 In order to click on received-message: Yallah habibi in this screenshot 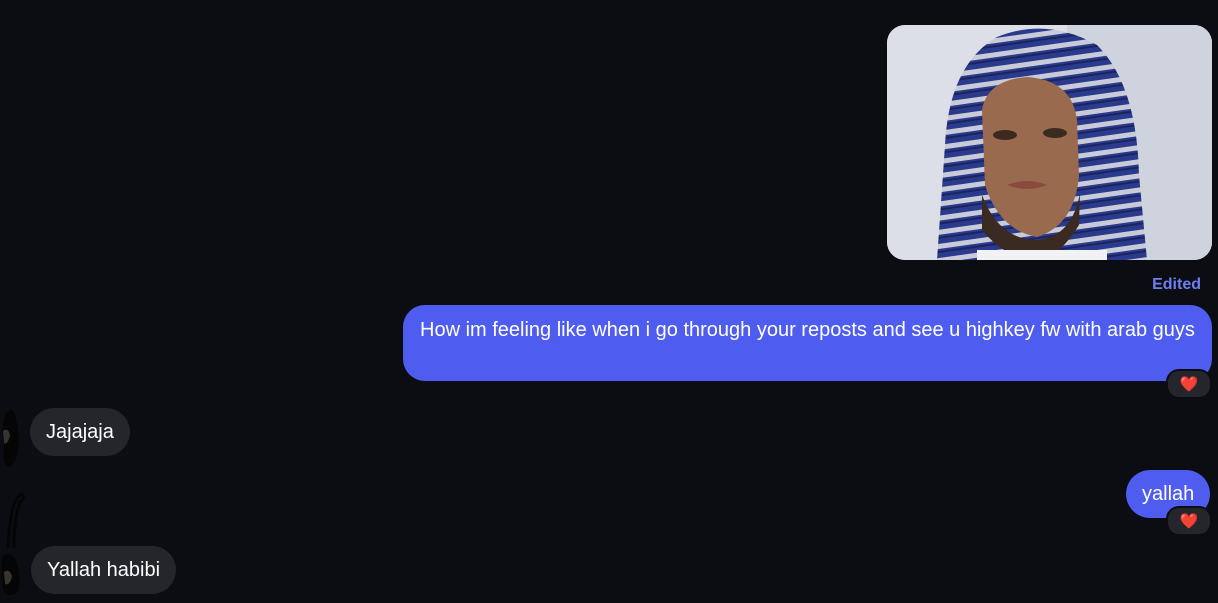, I will do `click(104, 570)`.